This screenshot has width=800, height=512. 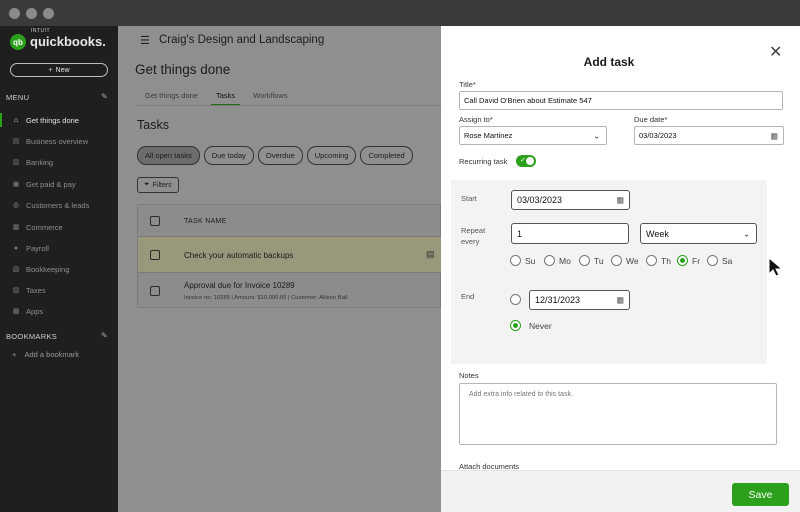 I want to click on sidebar-item-customers-leads: ◍ Customers & leads, so click(x=59, y=205).